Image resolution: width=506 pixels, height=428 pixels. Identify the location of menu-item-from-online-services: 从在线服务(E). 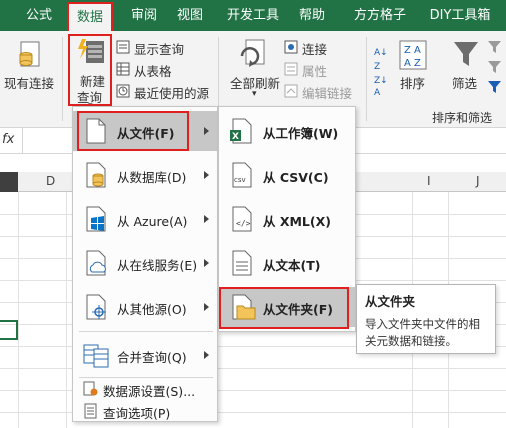
(145, 263).